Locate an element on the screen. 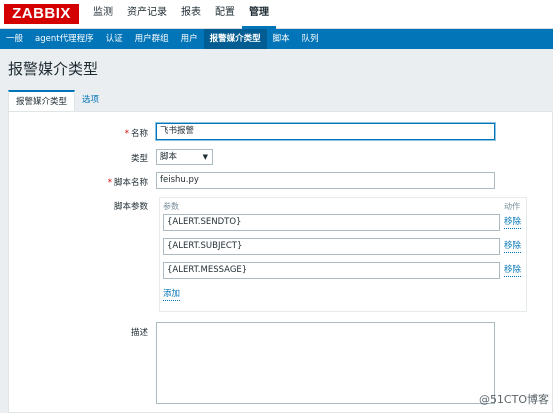  menu-inventory: 资产记录 is located at coordinates (147, 14).